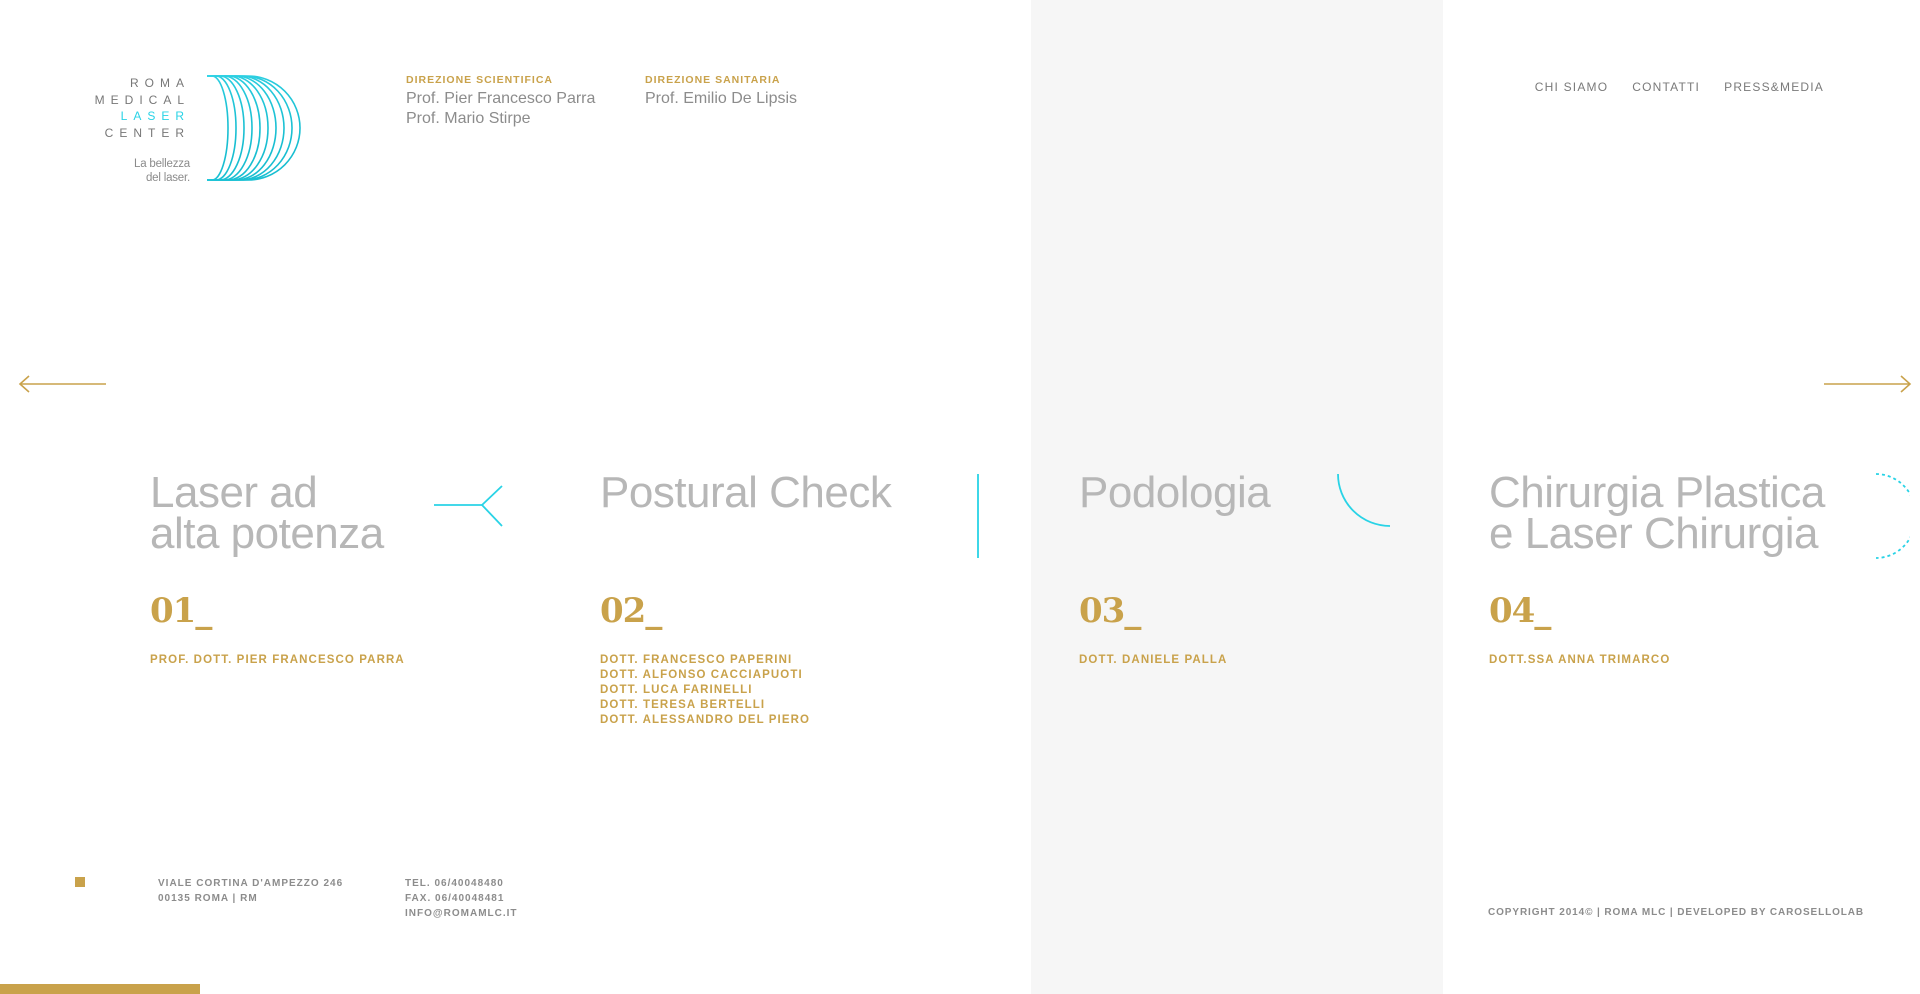 The image size is (1920, 994). Describe the element at coordinates (1666, 87) in the screenshot. I see `nav-contatti: CONTATTI` at that location.